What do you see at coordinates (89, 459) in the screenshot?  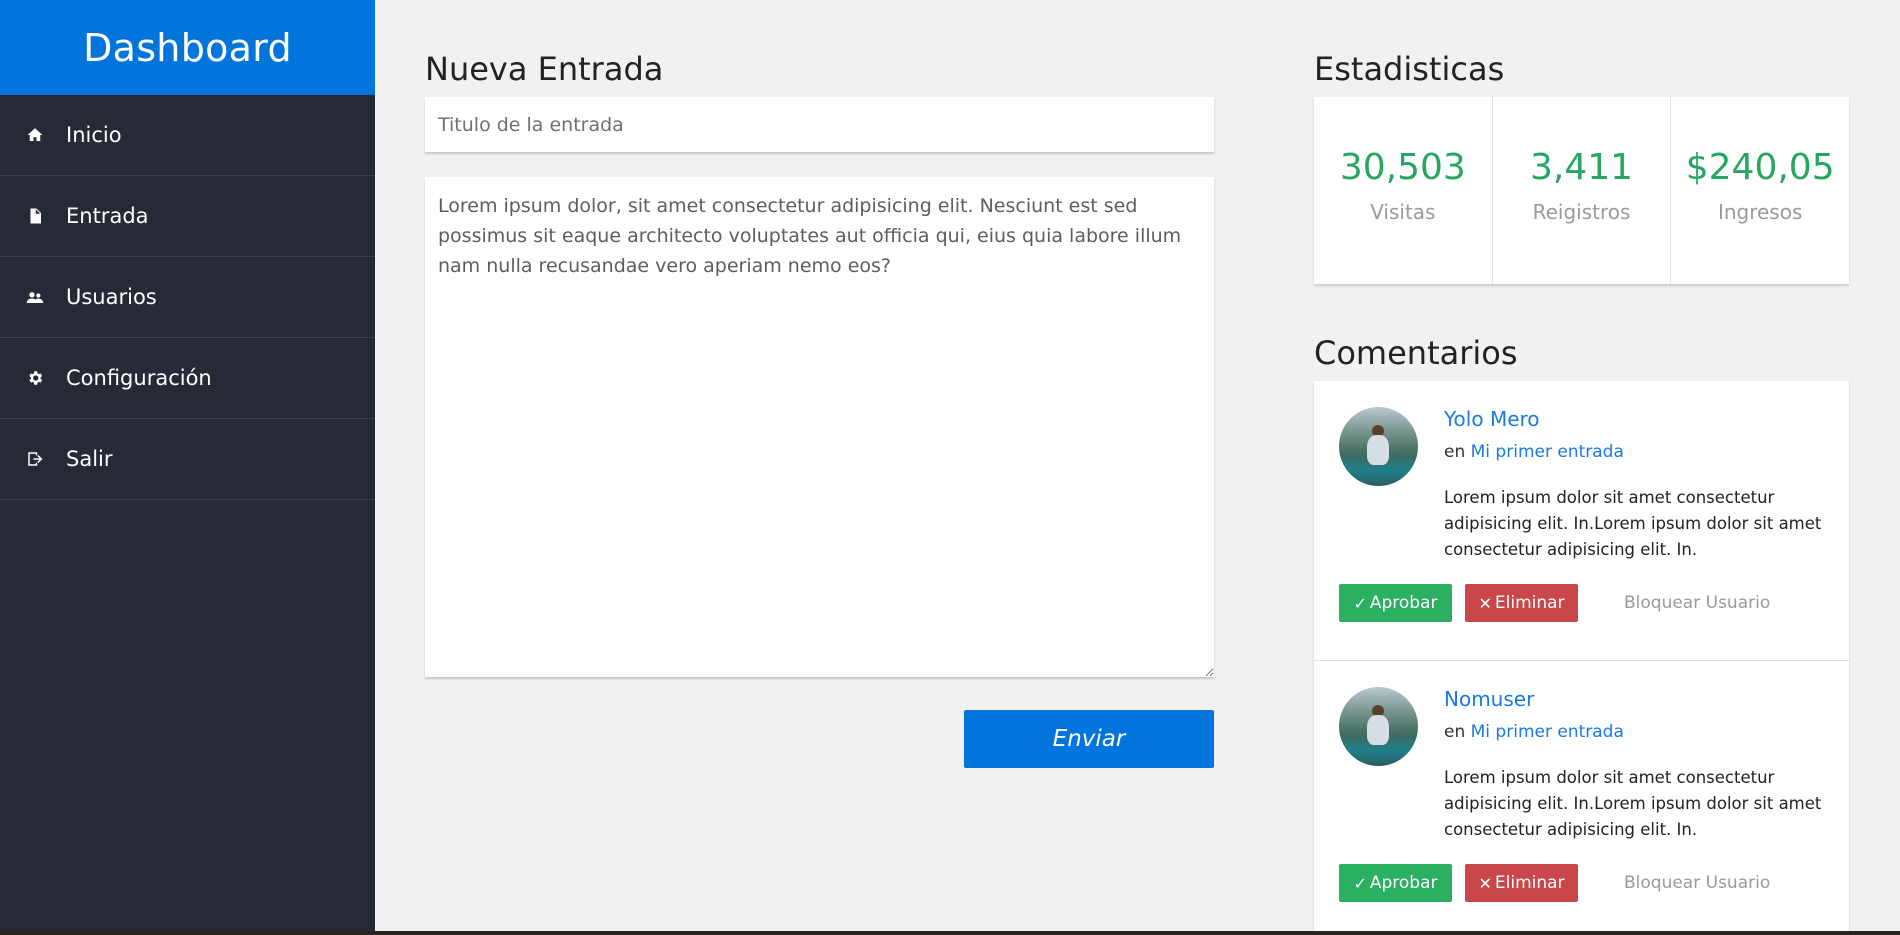 I see `sidebar-item-label: Salir` at bounding box center [89, 459].